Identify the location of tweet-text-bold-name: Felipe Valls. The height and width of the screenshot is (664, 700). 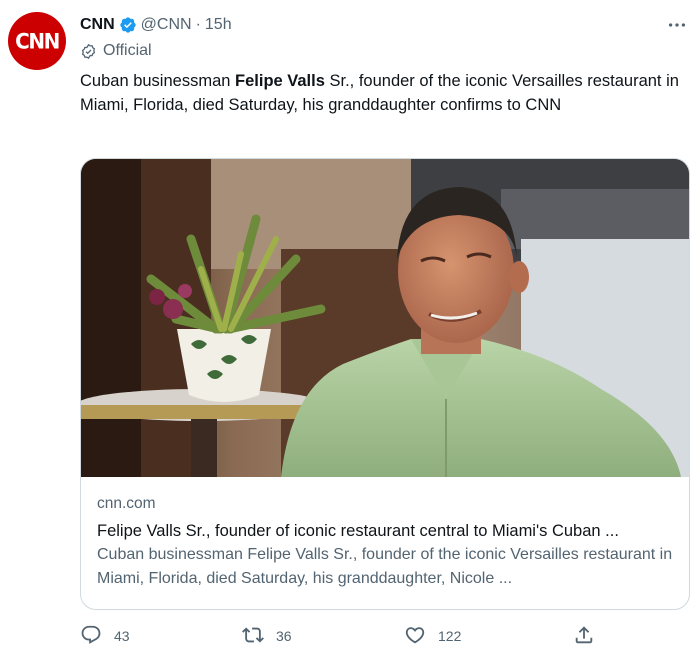
(280, 81).